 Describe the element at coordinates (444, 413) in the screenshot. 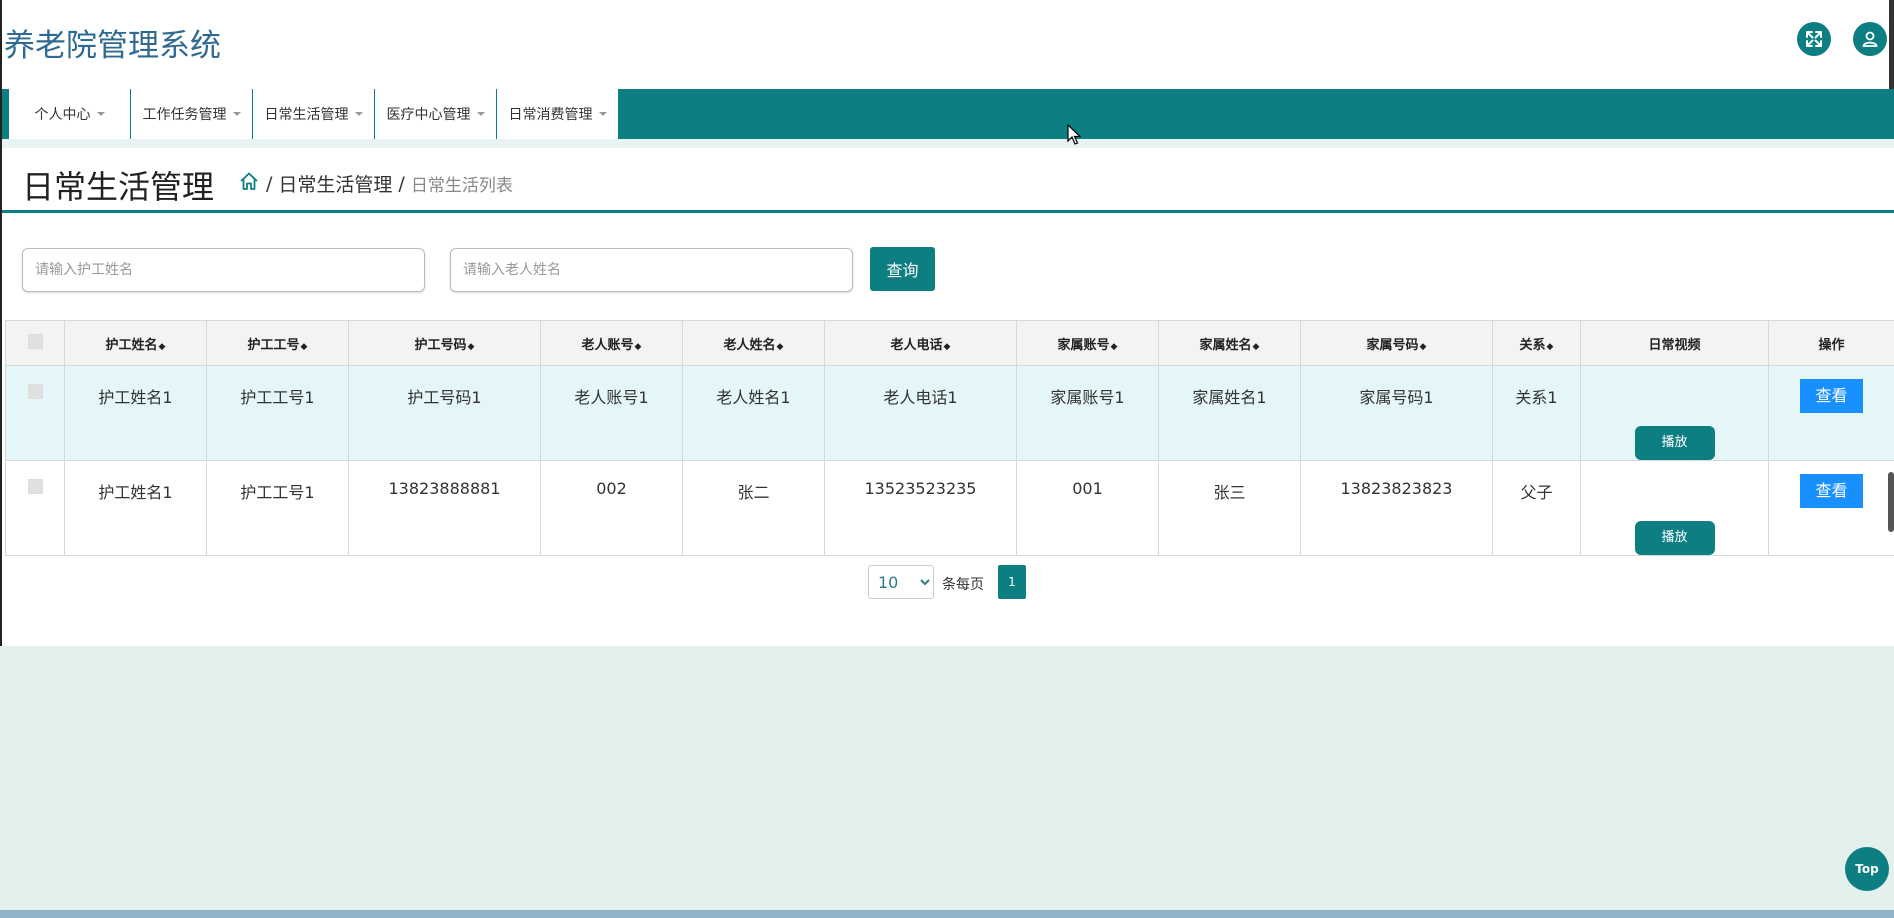

I see `table-cell: 护工号码1` at that location.